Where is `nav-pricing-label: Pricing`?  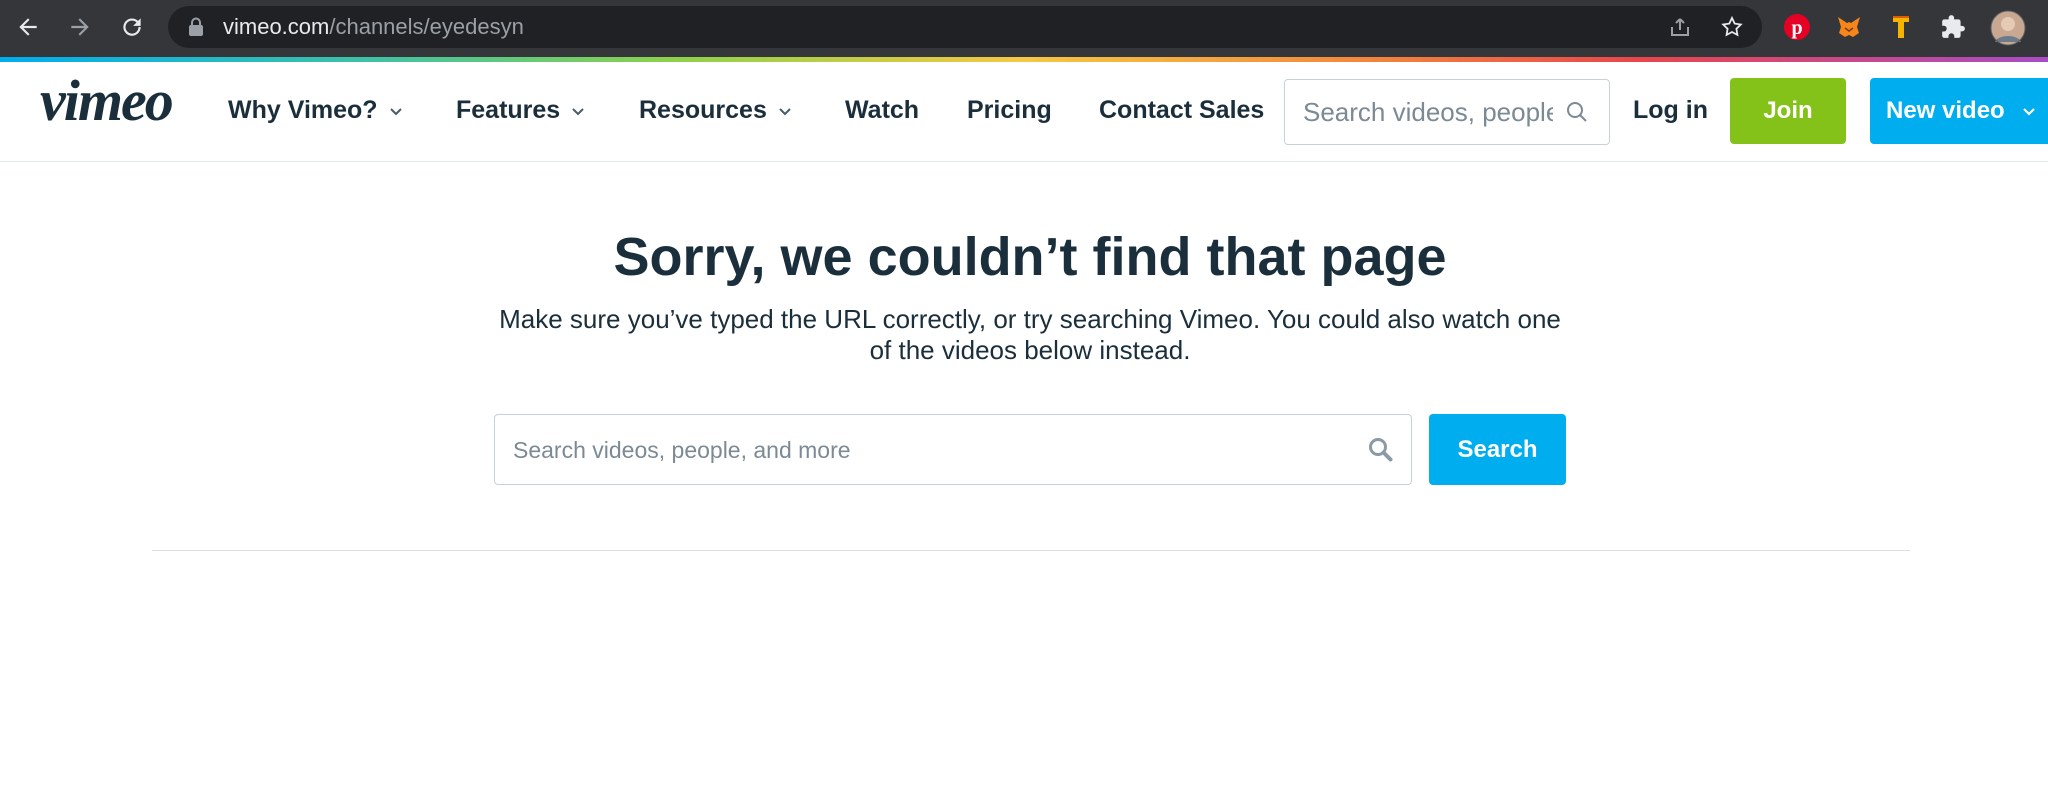 nav-pricing-label: Pricing is located at coordinates (1009, 110).